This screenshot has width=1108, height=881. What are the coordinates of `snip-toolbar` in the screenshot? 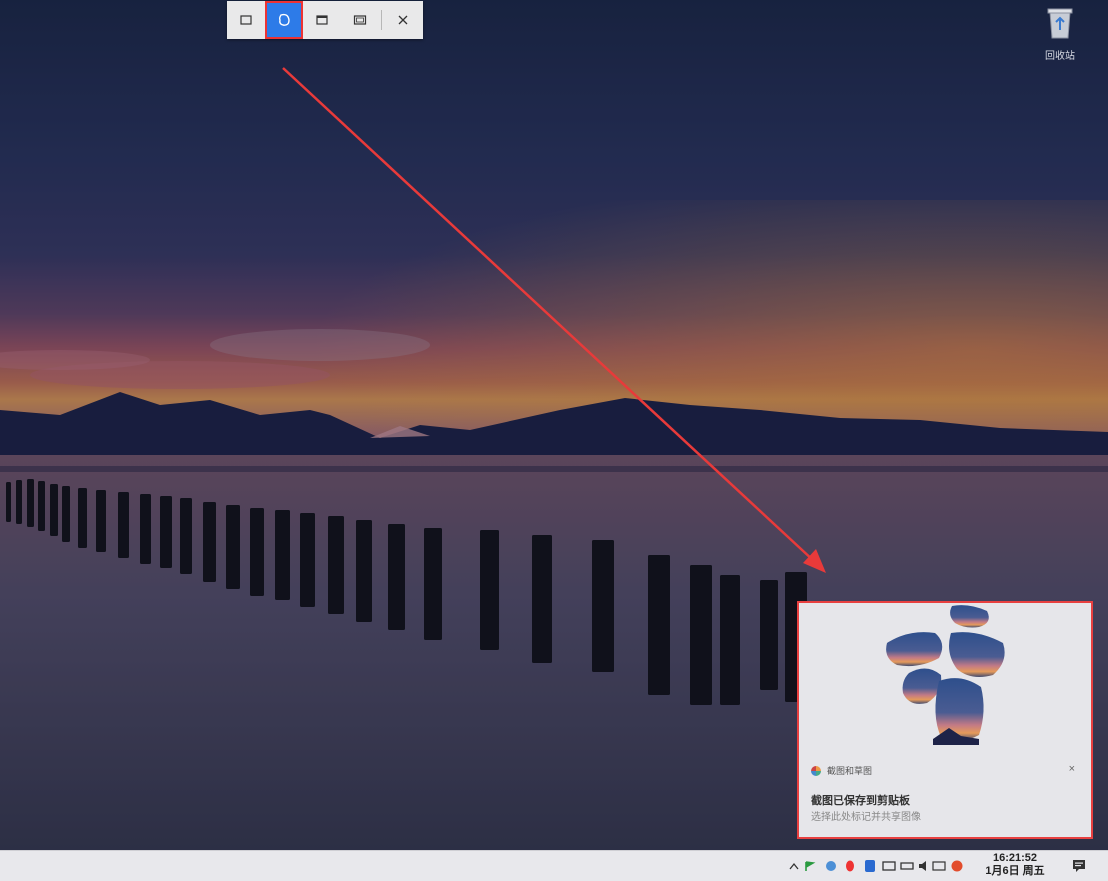 It's located at (325, 20).